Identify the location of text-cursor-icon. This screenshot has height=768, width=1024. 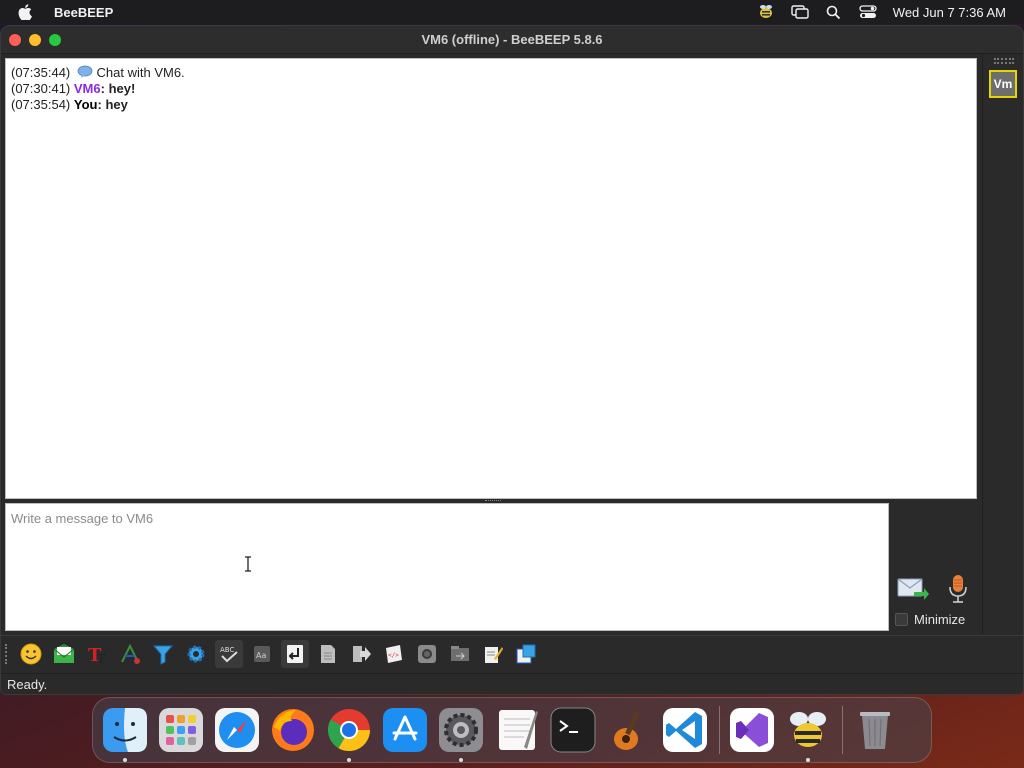
(248, 564).